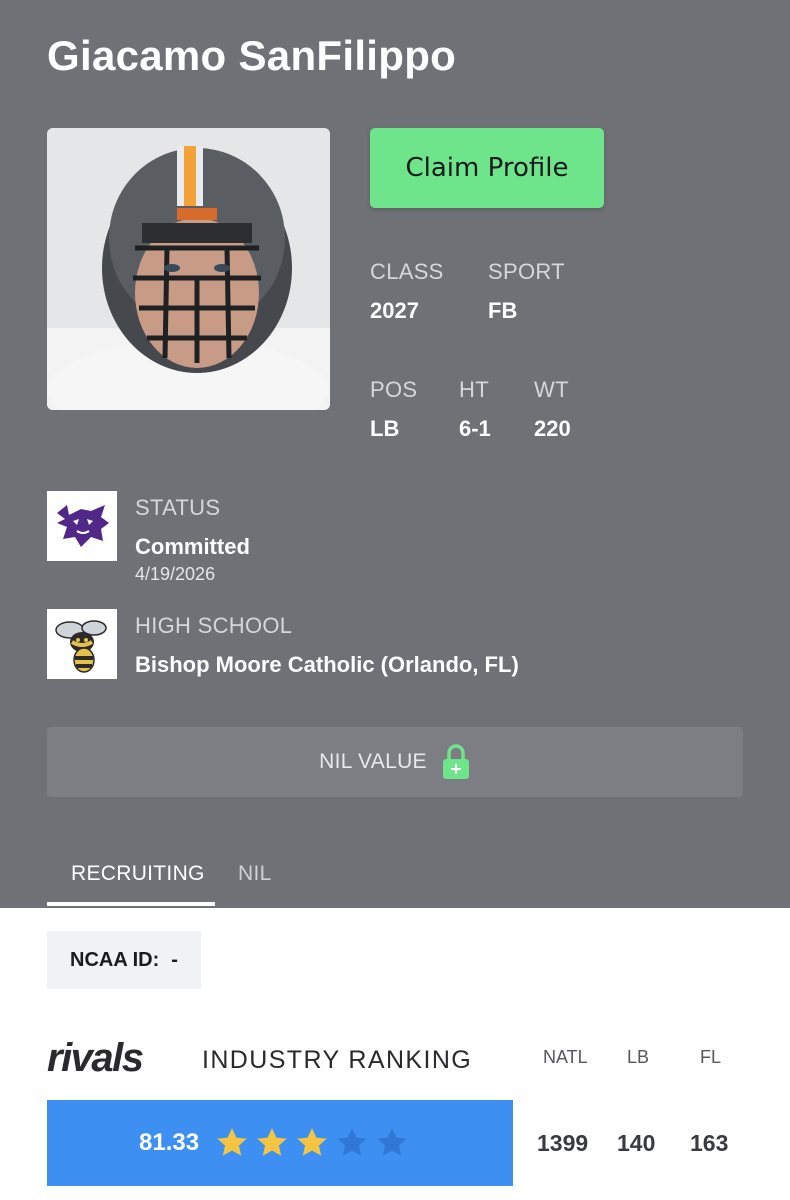 The image size is (790, 1200). I want to click on nil-value-bar: NIL VALUE, so click(395, 762).